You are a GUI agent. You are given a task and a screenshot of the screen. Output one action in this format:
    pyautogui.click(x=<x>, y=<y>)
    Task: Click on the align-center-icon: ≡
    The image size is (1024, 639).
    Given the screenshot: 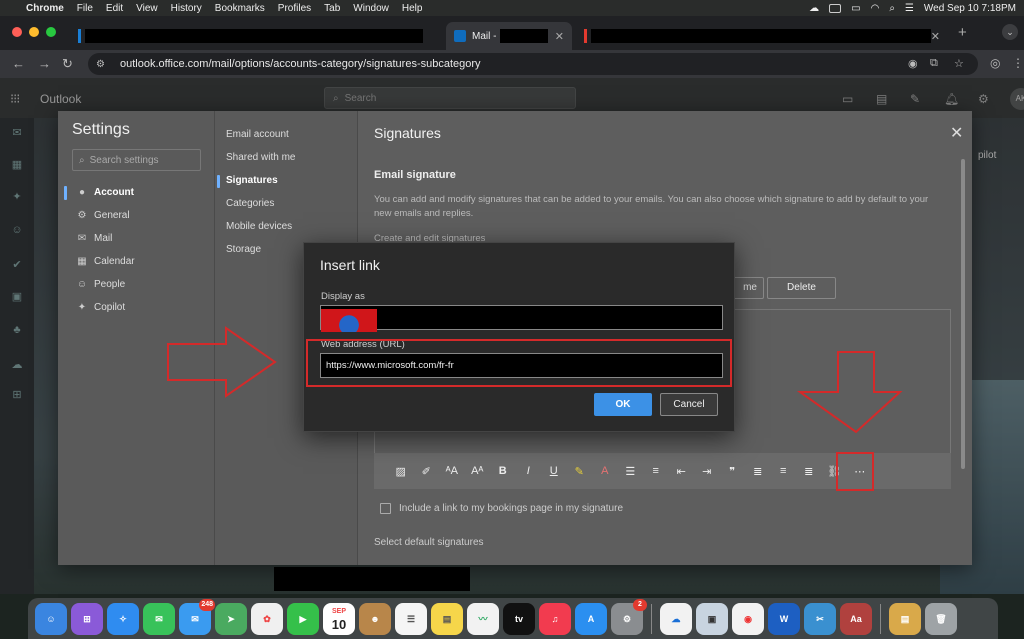 What is the action you would take?
    pyautogui.click(x=784, y=471)
    